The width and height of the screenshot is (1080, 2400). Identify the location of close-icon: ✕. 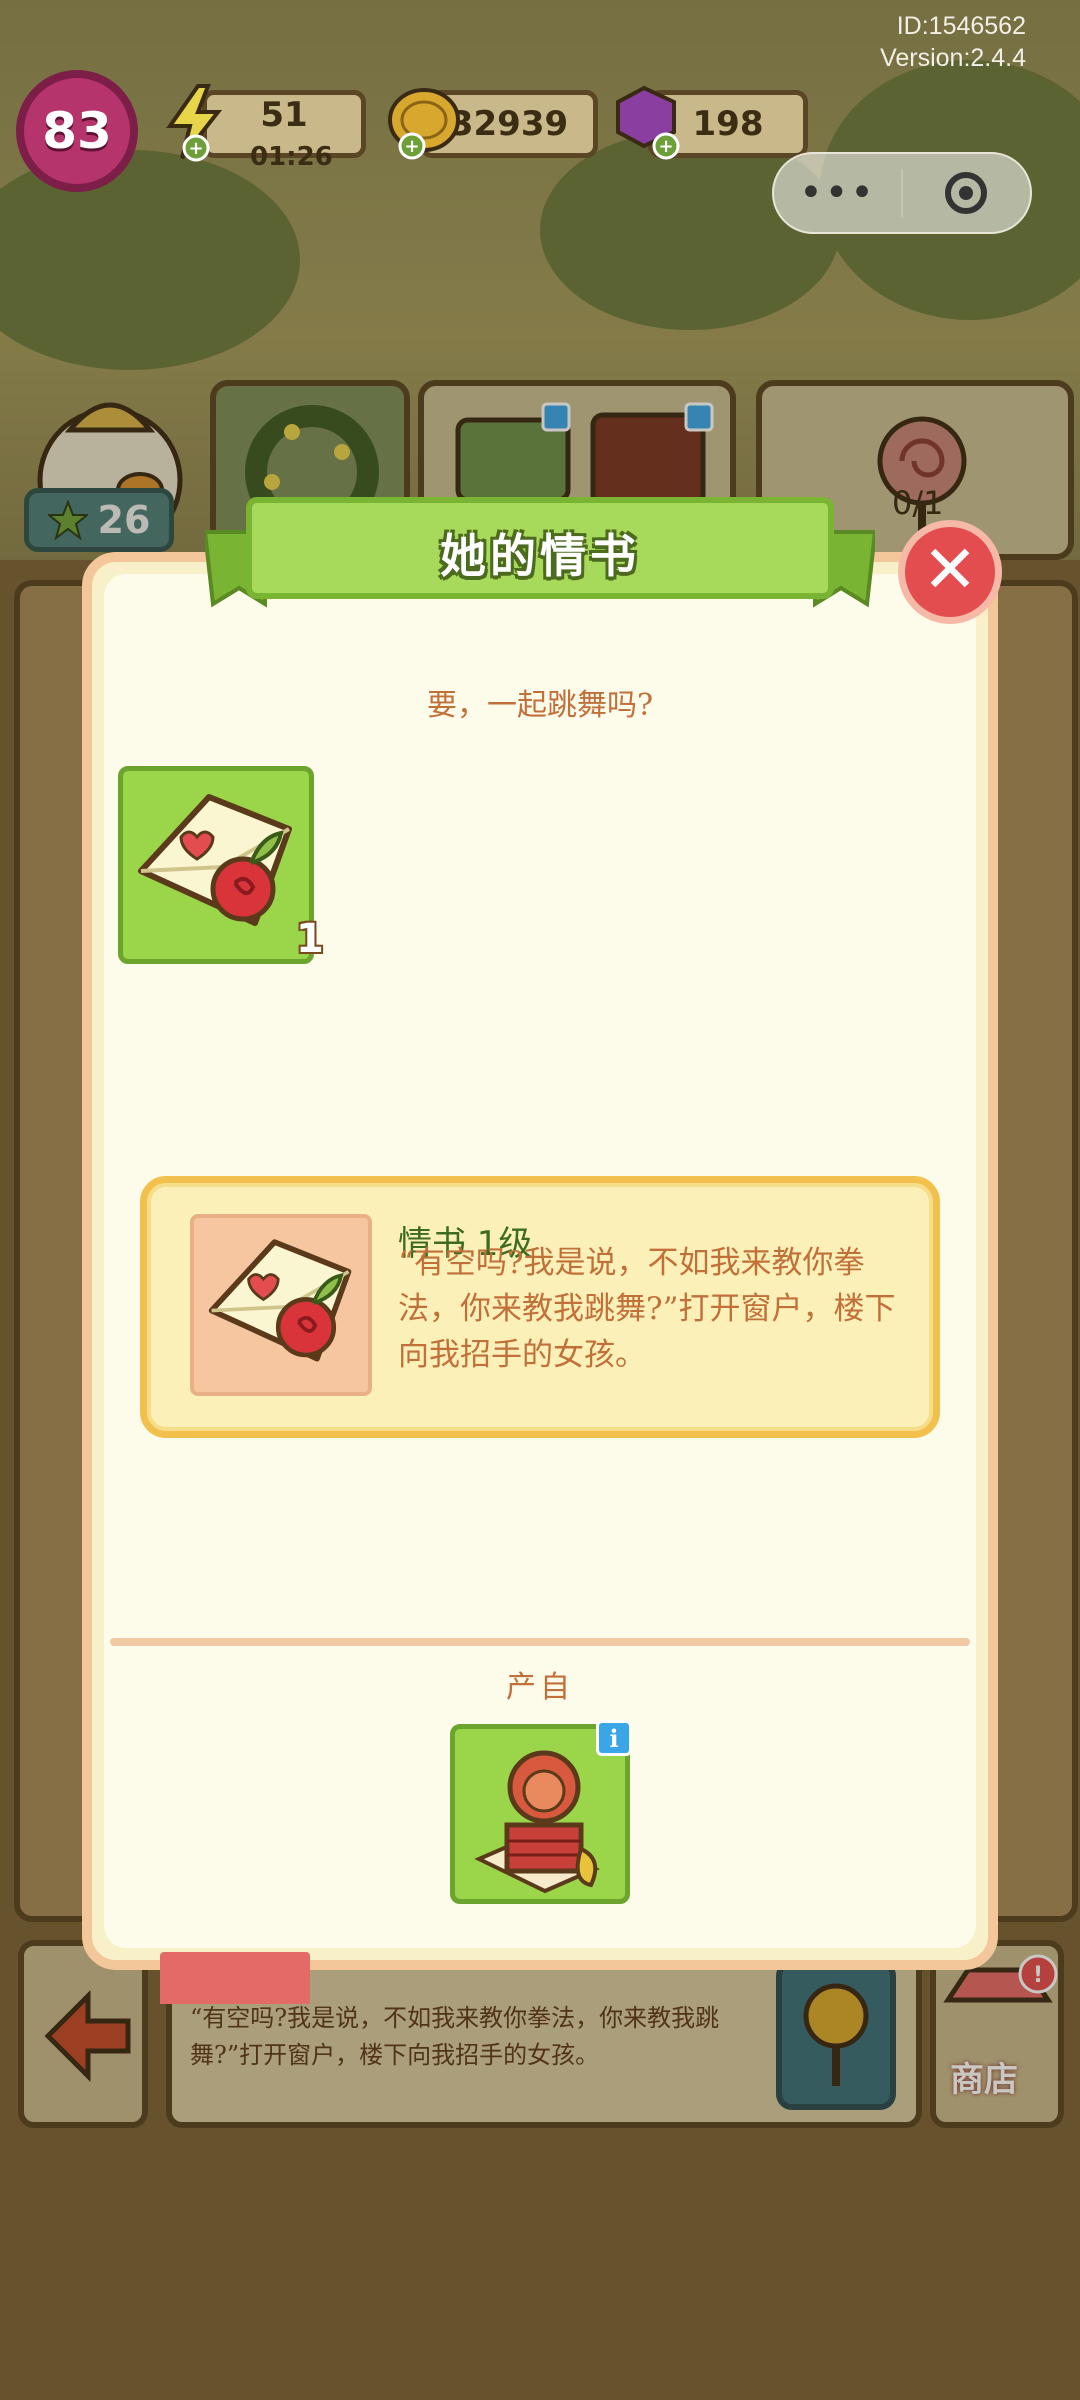
(950, 569).